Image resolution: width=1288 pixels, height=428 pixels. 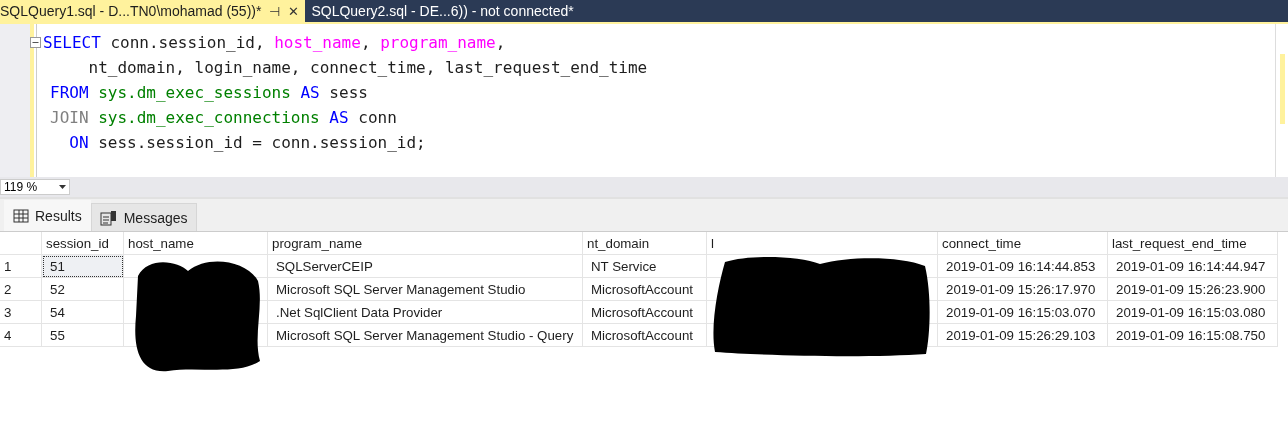 What do you see at coordinates (247, 143) in the screenshot?
I see `code-line: ON sess.session_id = conn.session_id;` at bounding box center [247, 143].